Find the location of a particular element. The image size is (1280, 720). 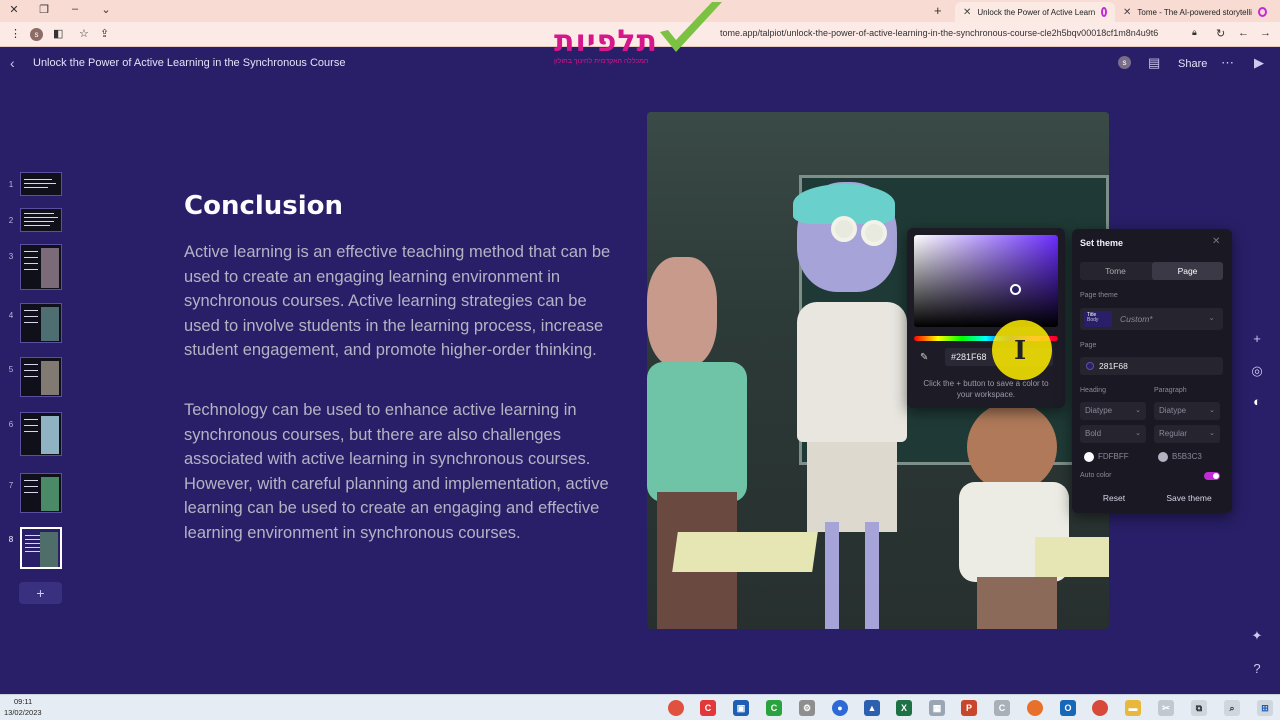

page-color-dot is located at coordinates (1090, 366).